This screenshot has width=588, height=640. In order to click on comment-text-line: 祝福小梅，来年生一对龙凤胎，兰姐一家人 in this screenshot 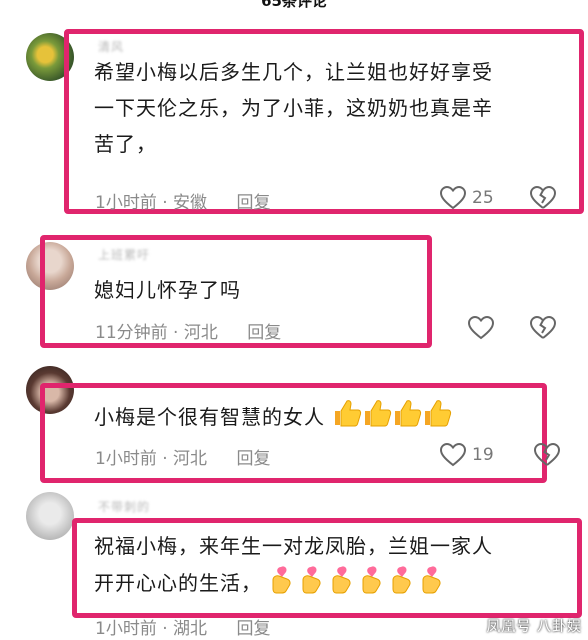, I will do `click(293, 546)`.